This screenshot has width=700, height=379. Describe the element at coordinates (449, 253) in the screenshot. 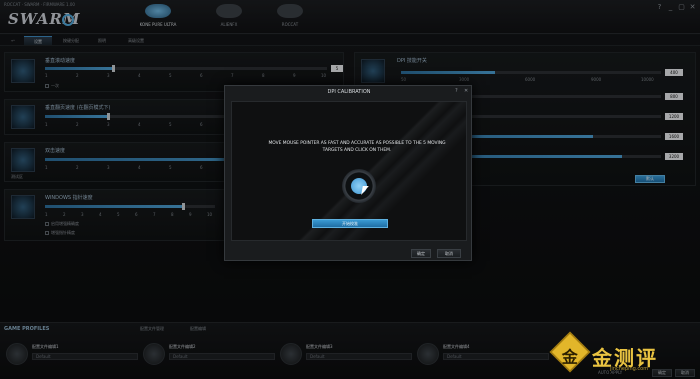

I see `dialog-cancel-button: 取消` at that location.